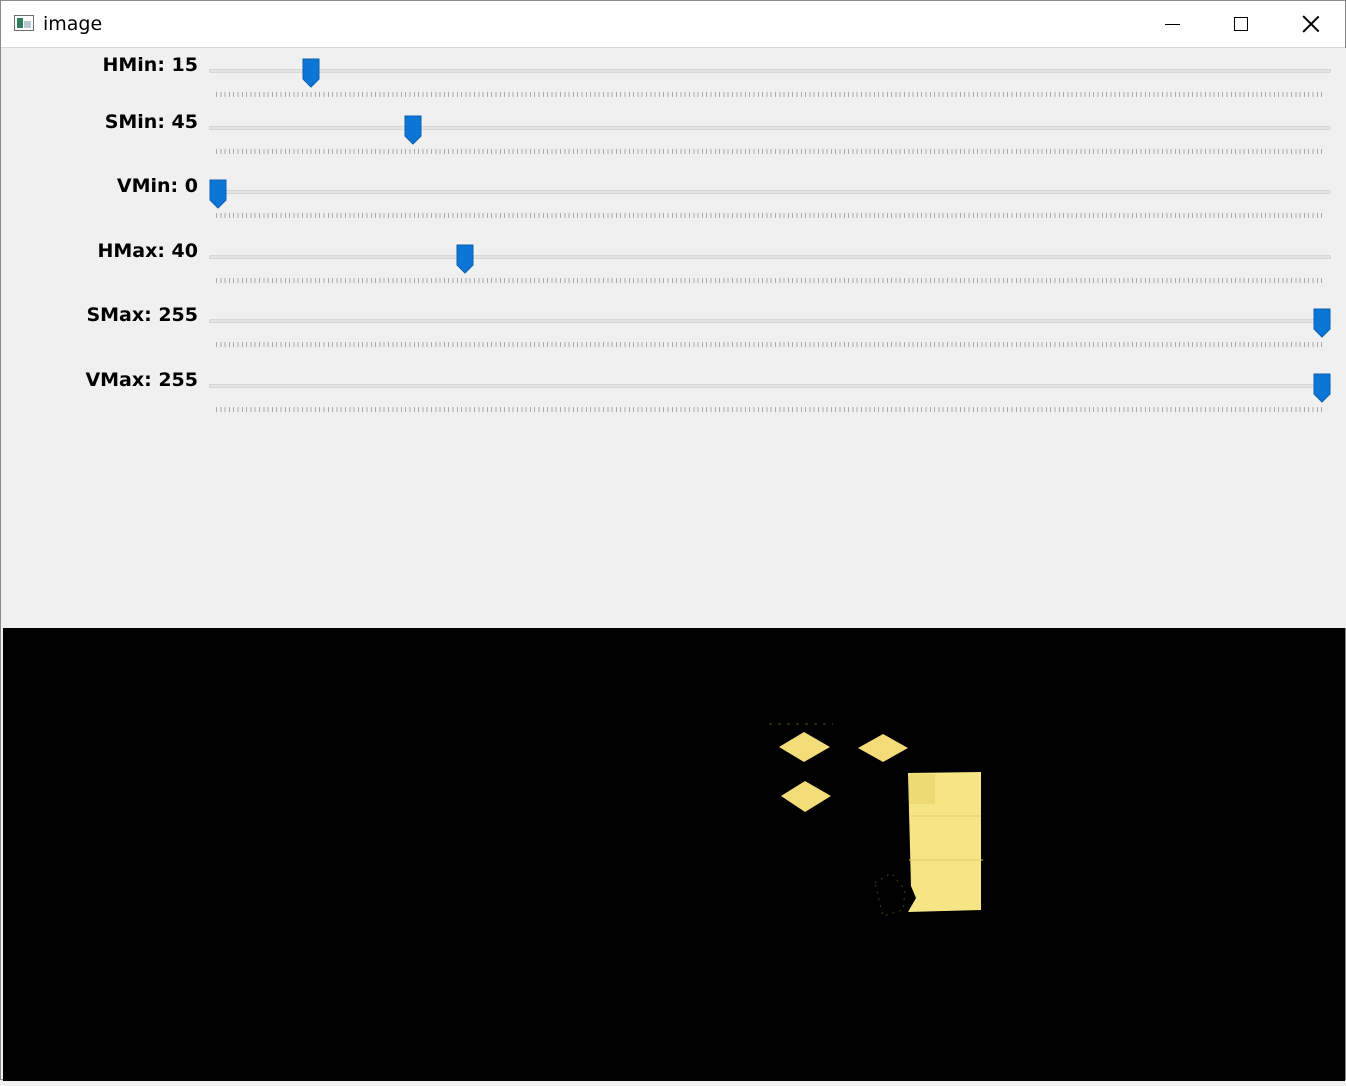 The image size is (1346, 1086). What do you see at coordinates (674, 197) in the screenshot?
I see `trackbar-vmin: VMin: 0` at bounding box center [674, 197].